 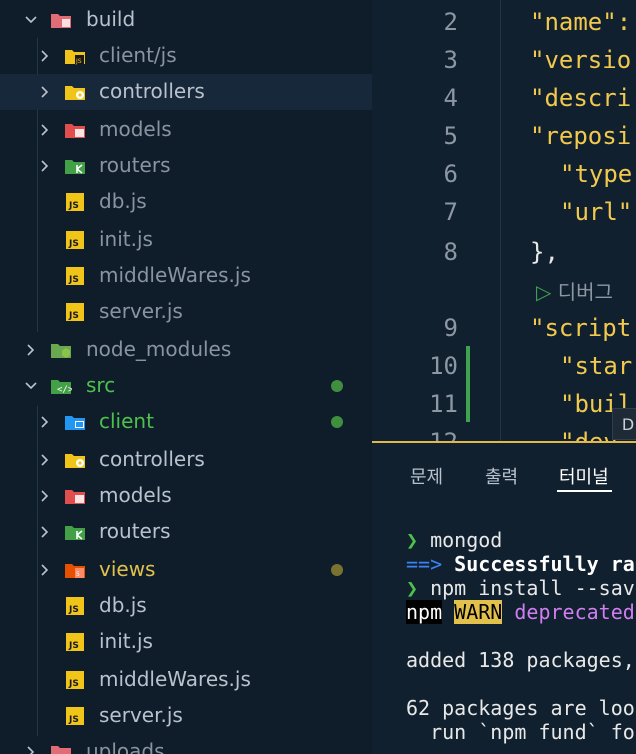 I want to click on indent-guide, so click(x=500, y=220).